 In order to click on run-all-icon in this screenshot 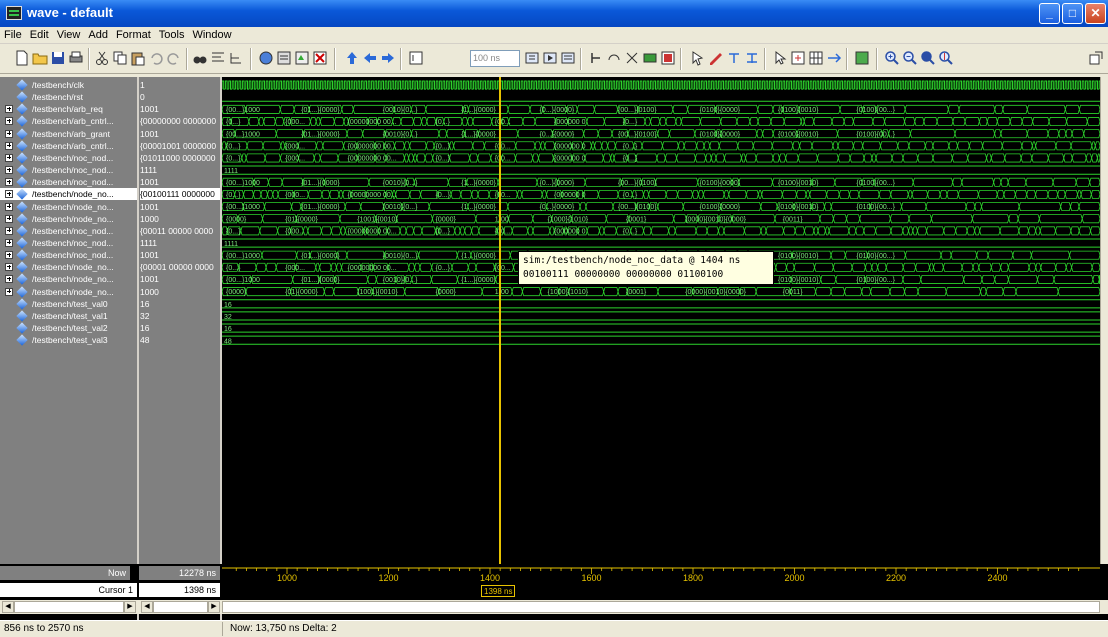, I will do `click(568, 58)`.